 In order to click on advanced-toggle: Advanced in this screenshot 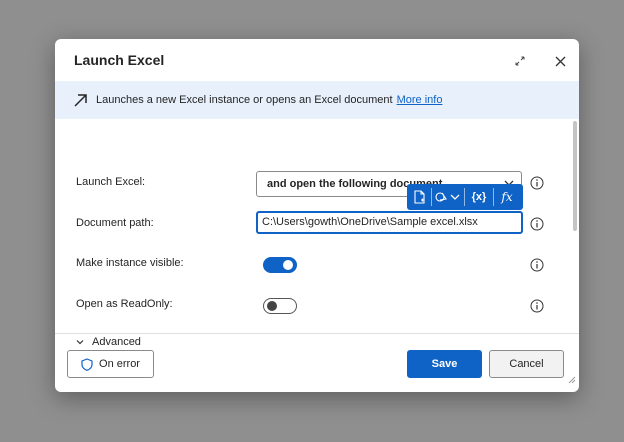, I will do `click(108, 342)`.